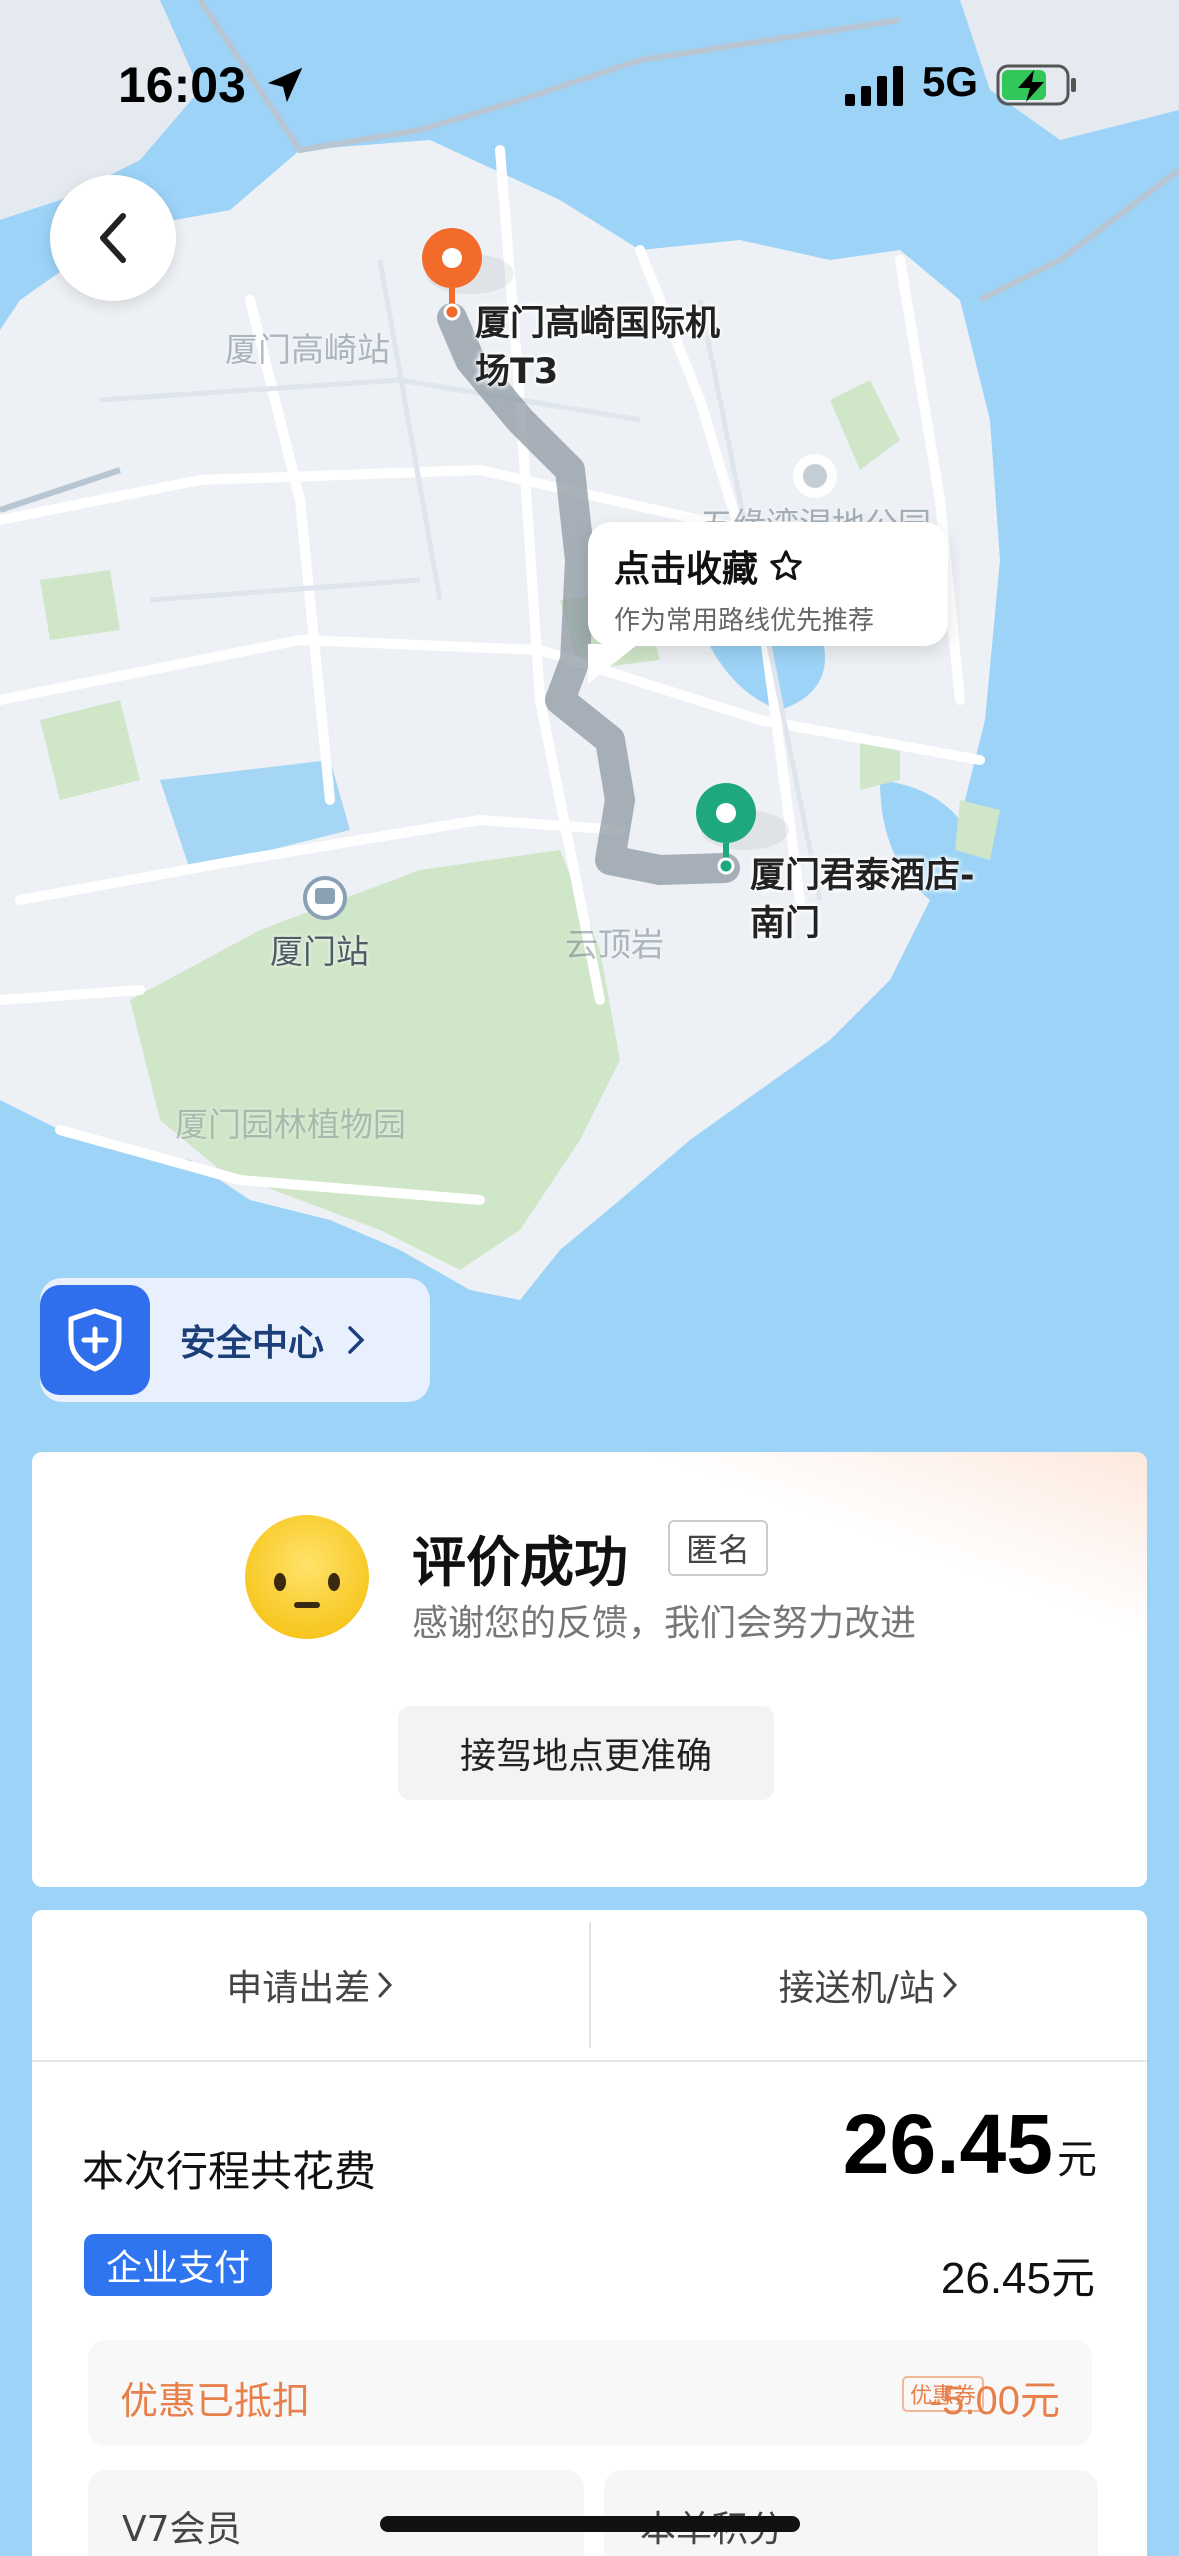 The image size is (1179, 2556). I want to click on origin-label: 厦门高崎国际机 场T3, so click(597, 348).